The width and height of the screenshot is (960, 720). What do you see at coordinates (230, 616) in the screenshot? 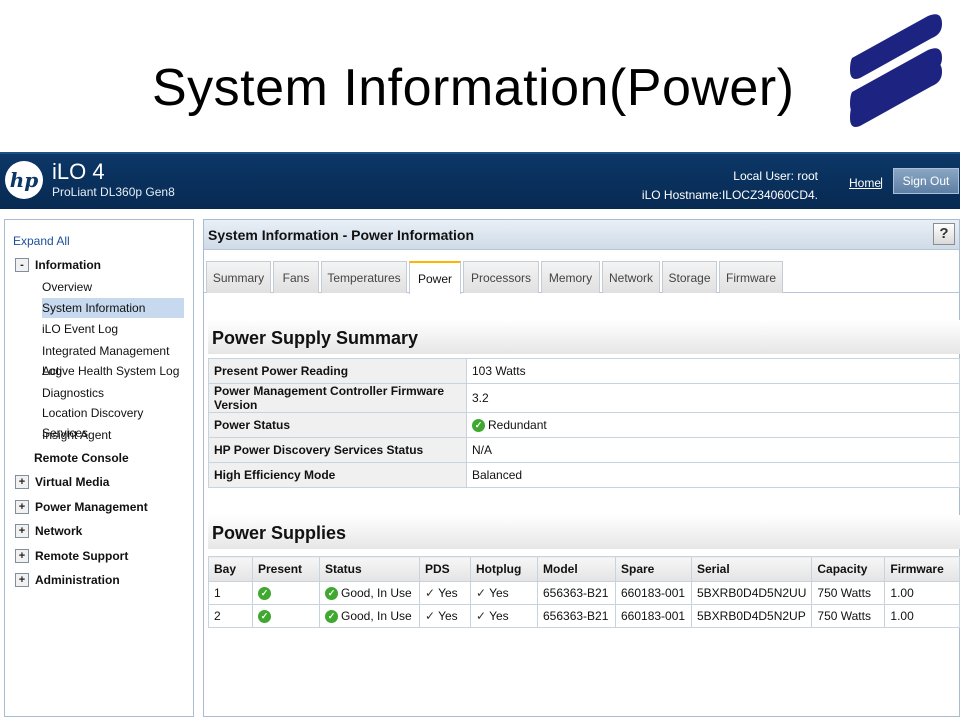
I see `cell-bay: 2` at bounding box center [230, 616].